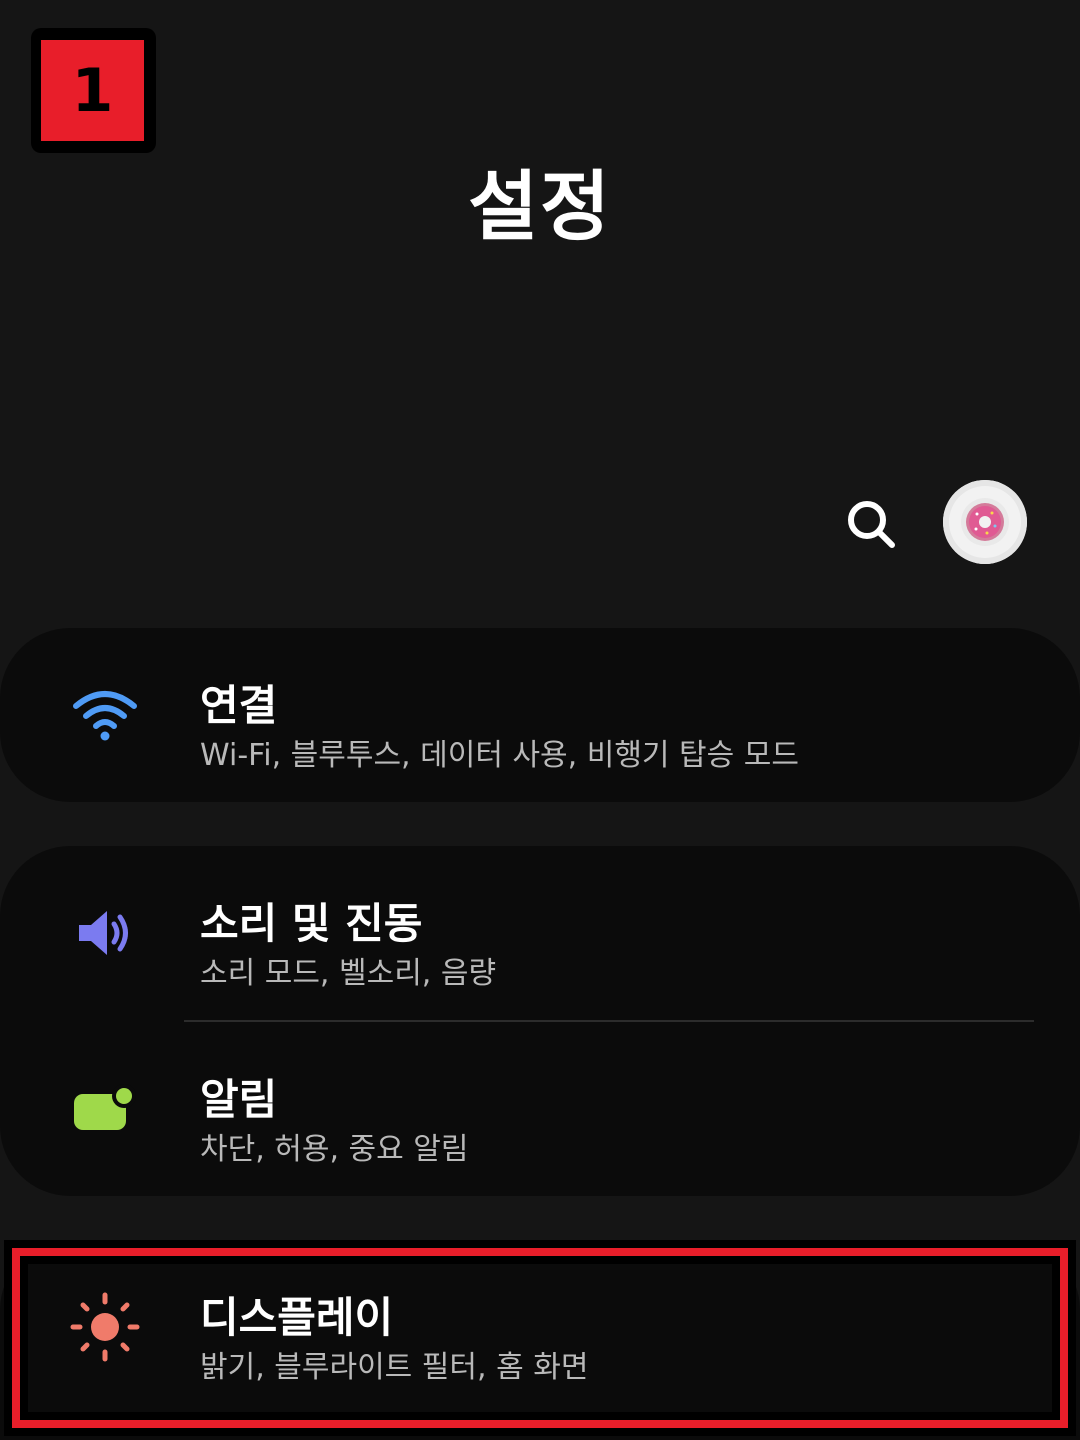 The height and width of the screenshot is (1440, 1080). Describe the element at coordinates (105, 1109) in the screenshot. I see `notification-icon` at that location.